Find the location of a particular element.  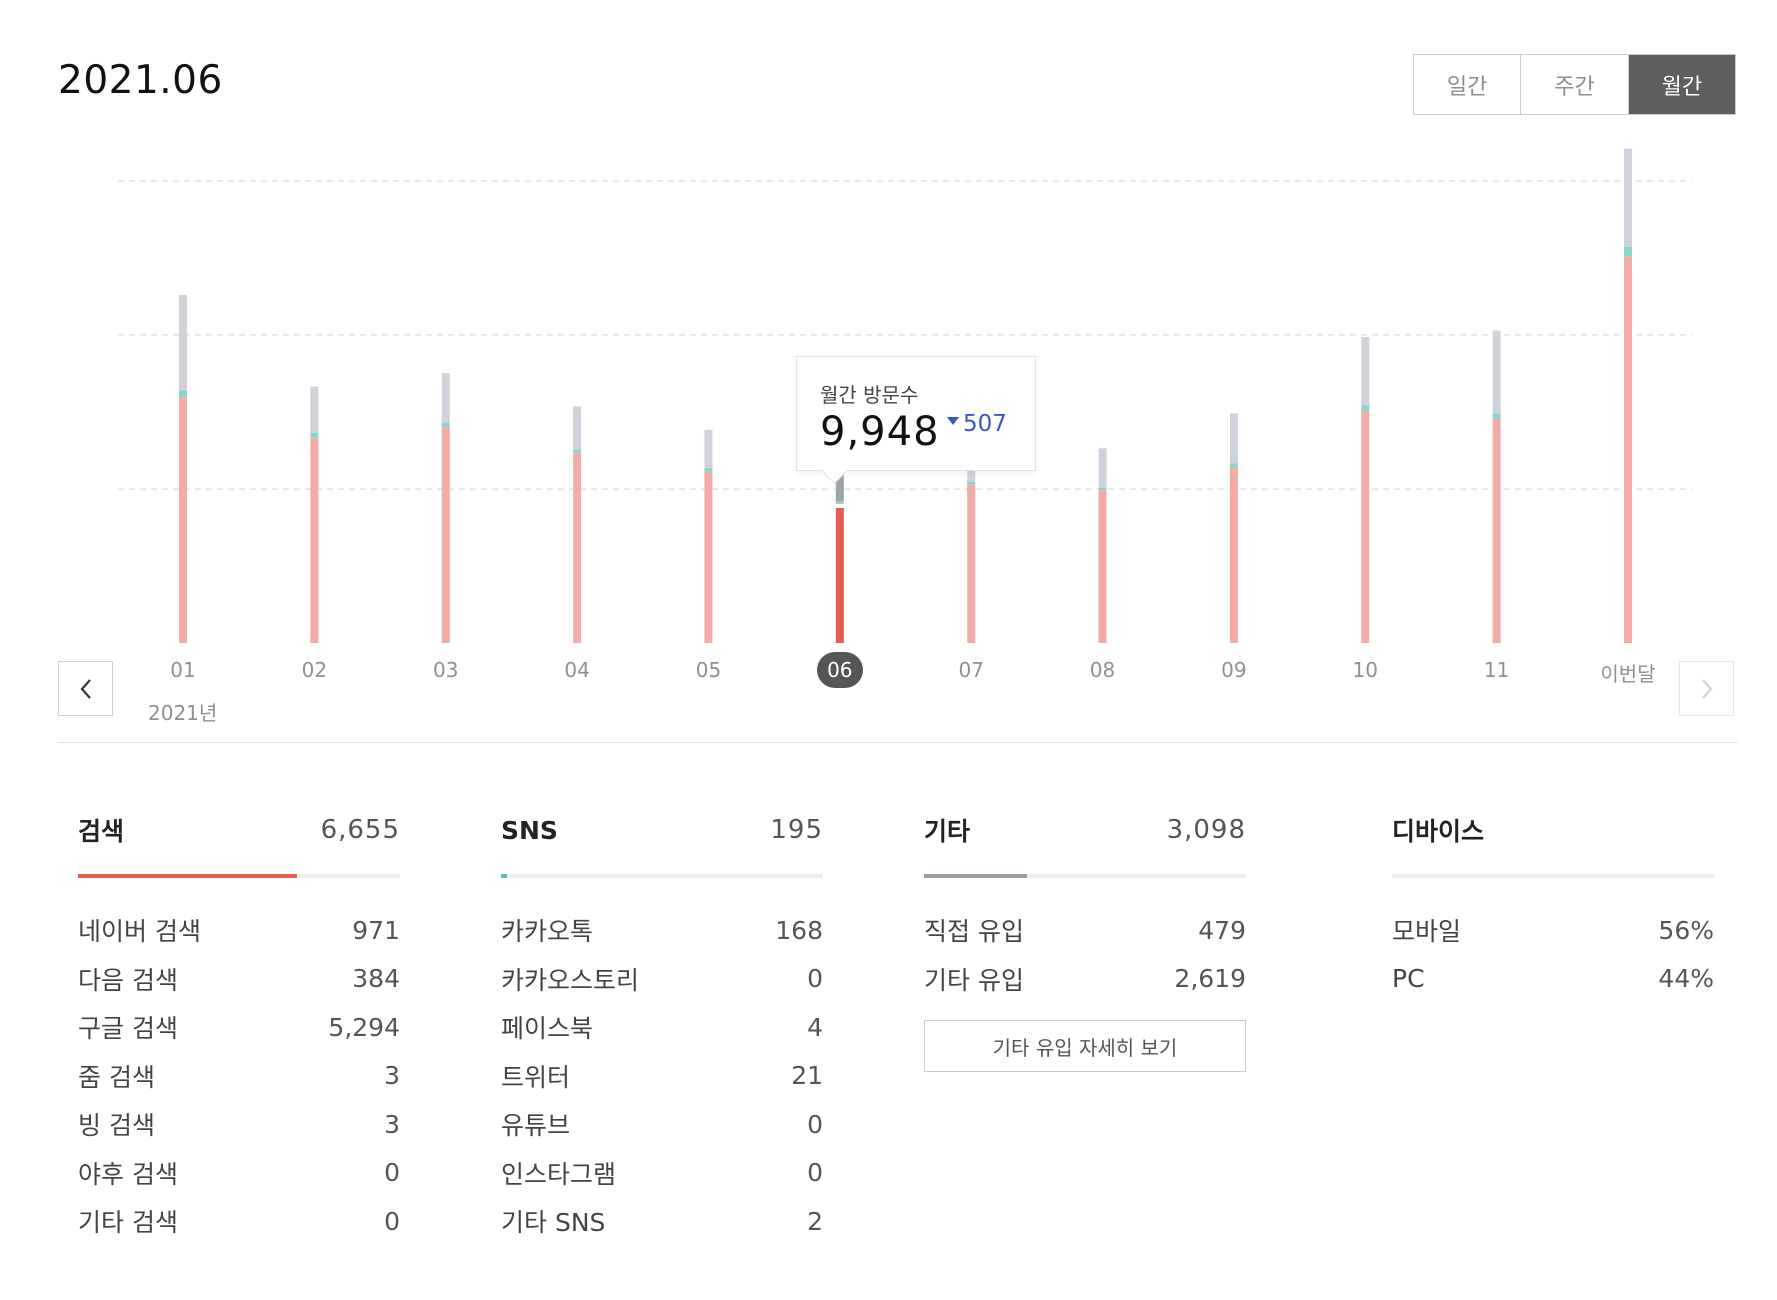

chart-tooltip: 월간 방문수 9,948 507 is located at coordinates (916, 420).